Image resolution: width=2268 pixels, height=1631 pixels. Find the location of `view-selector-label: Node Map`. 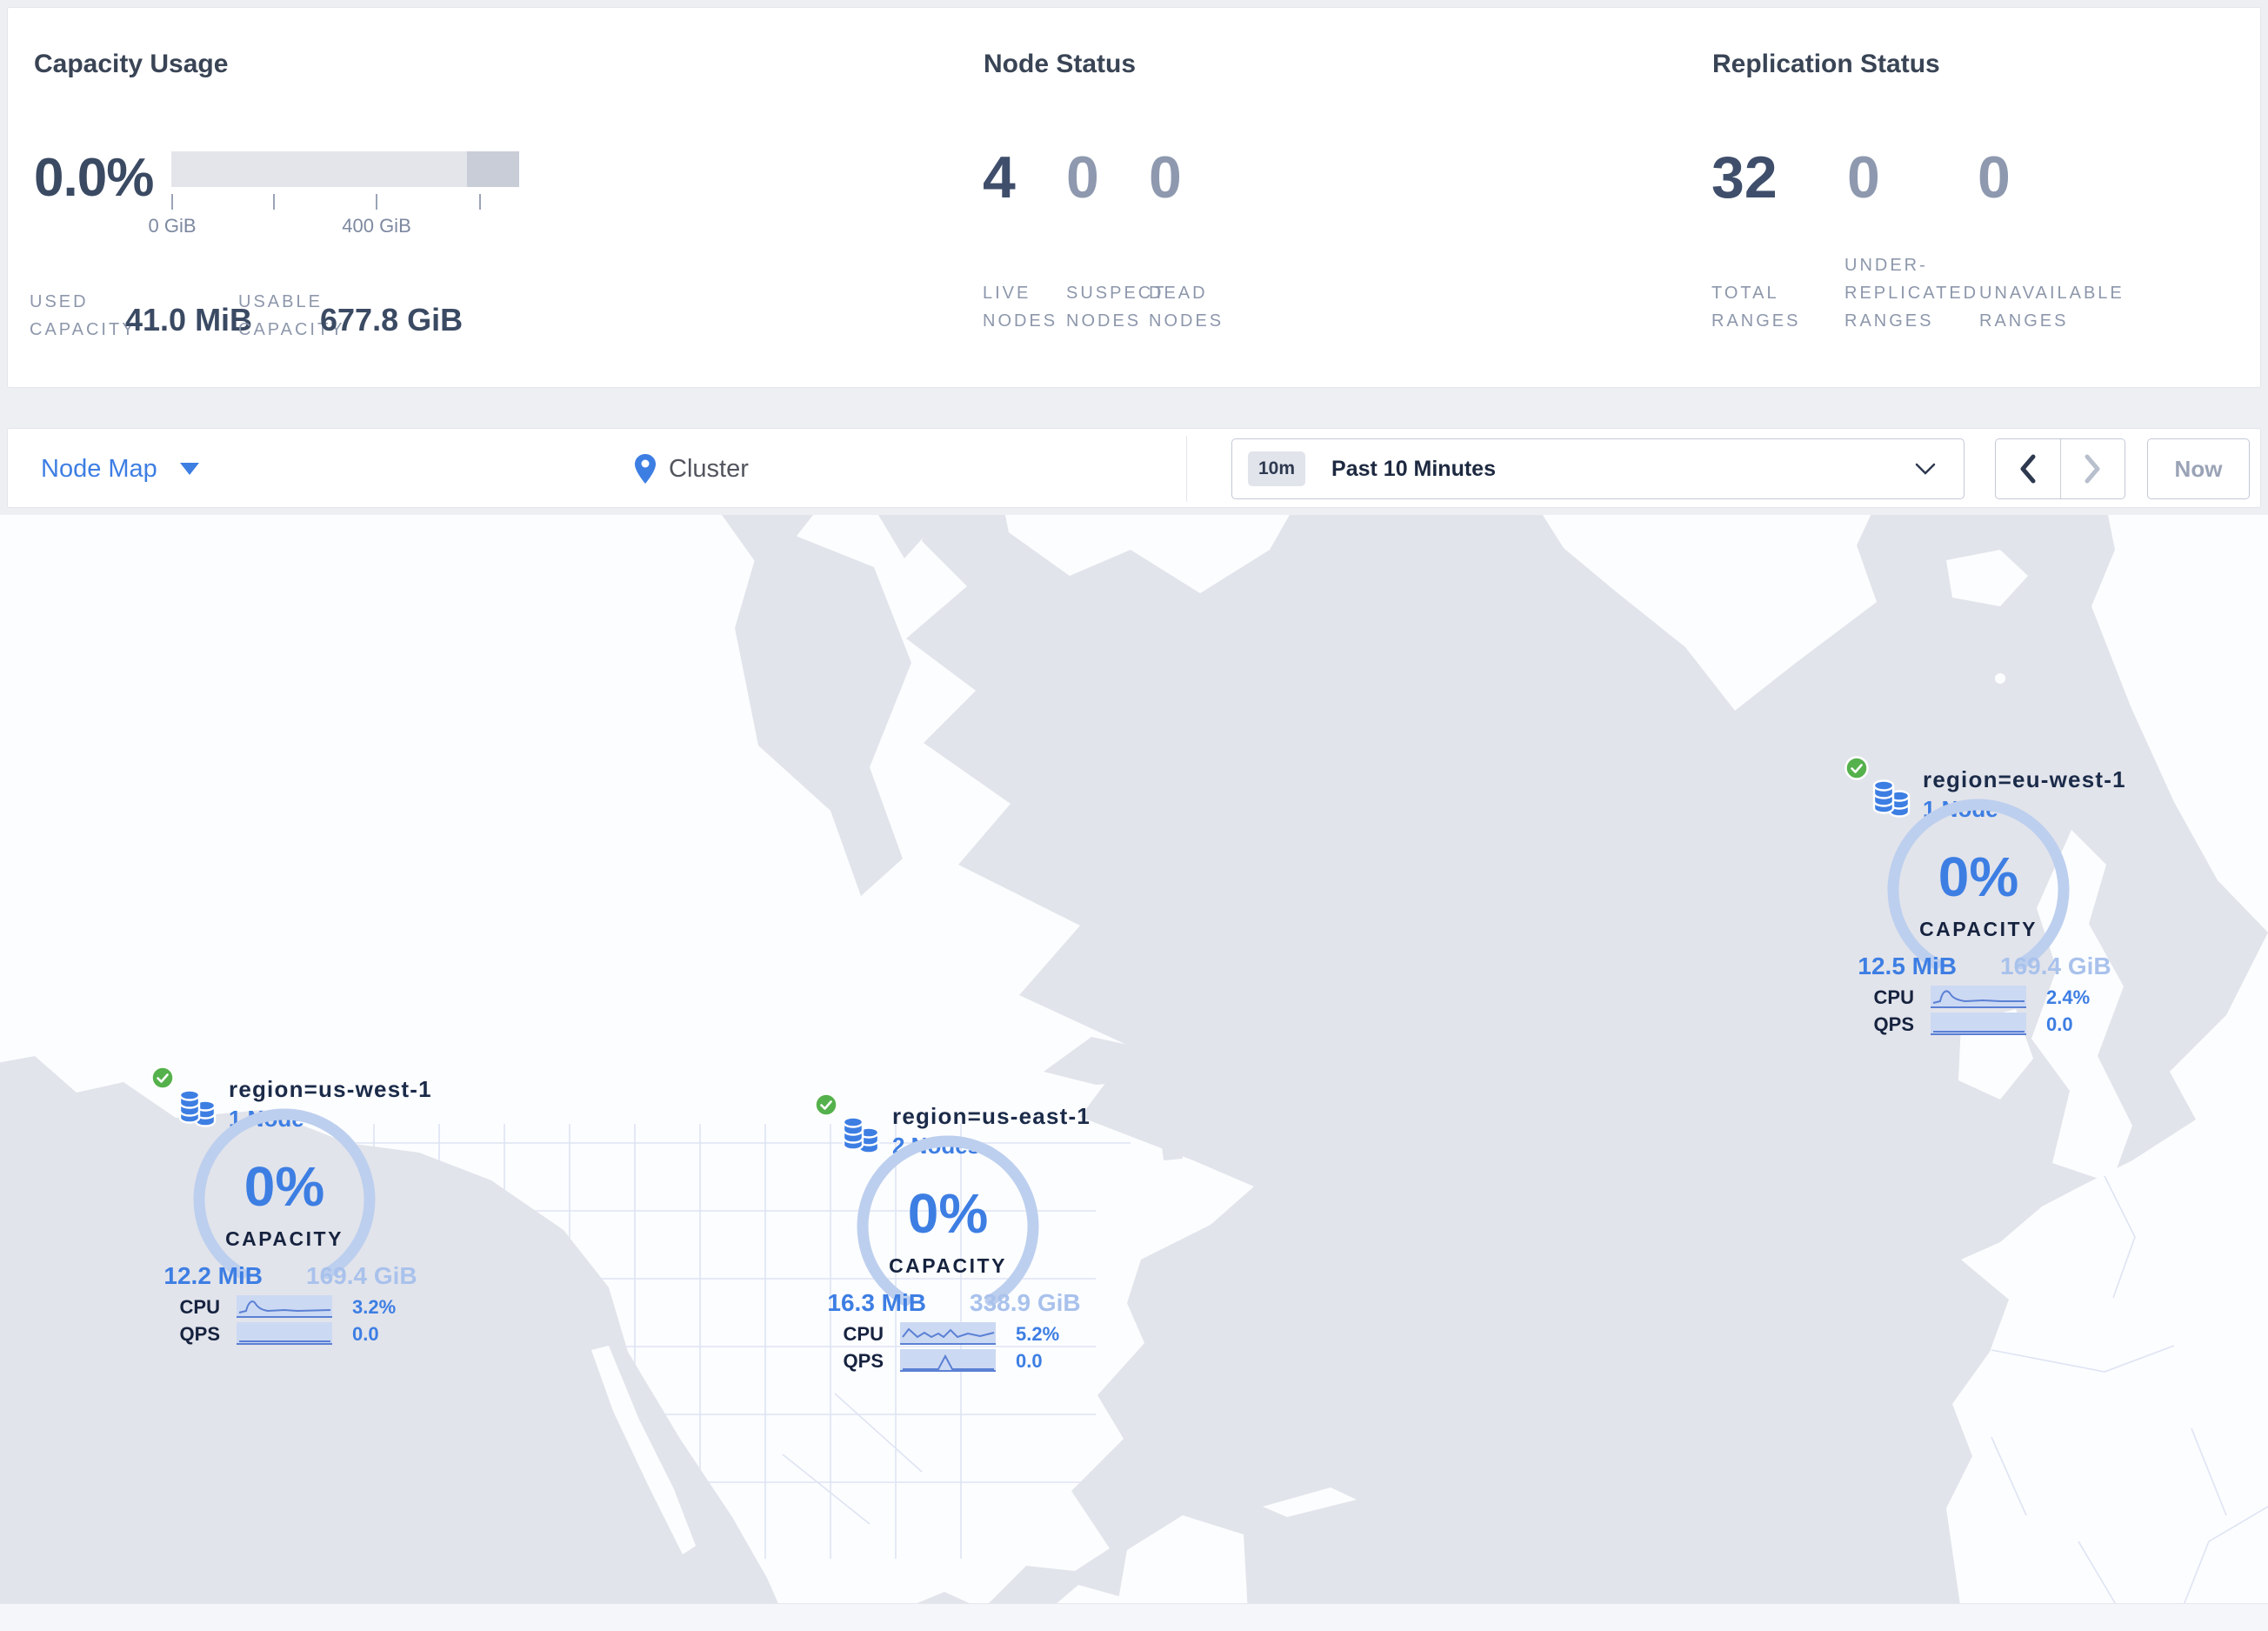

view-selector-label: Node Map is located at coordinates (99, 468).